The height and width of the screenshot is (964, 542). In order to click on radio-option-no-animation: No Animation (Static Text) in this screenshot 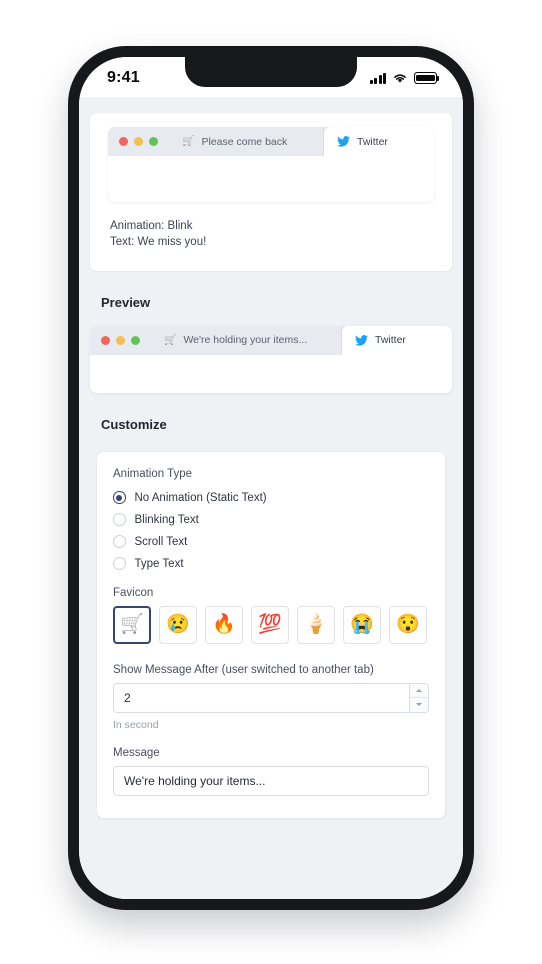, I will do `click(271, 498)`.